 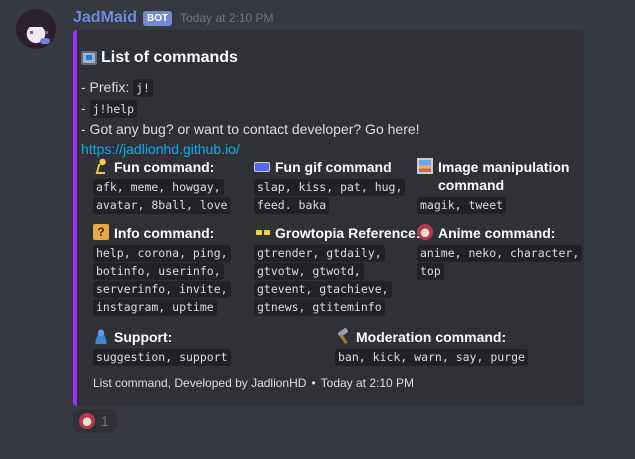 What do you see at coordinates (45, 41) in the screenshot?
I see `avatar-bow` at bounding box center [45, 41].